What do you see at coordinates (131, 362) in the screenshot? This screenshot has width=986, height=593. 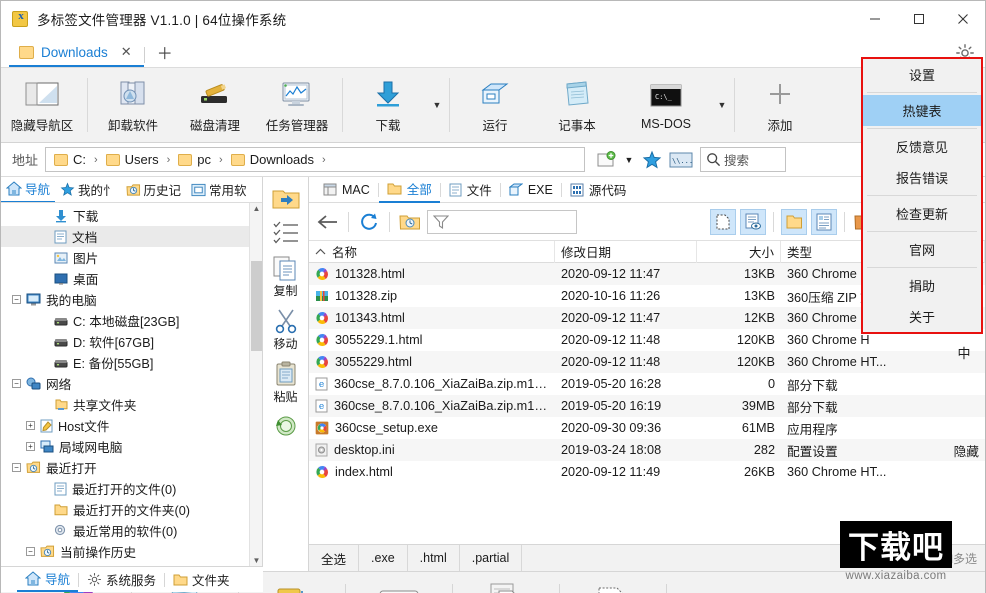 I see `tree-item: E: 备份[55GB]` at bounding box center [131, 362].